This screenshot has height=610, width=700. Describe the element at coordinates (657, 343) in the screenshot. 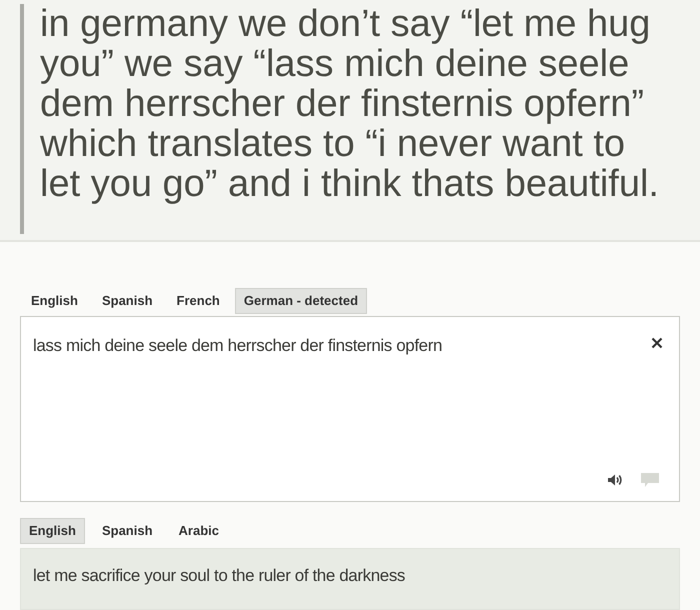

I see `close-icon` at that location.